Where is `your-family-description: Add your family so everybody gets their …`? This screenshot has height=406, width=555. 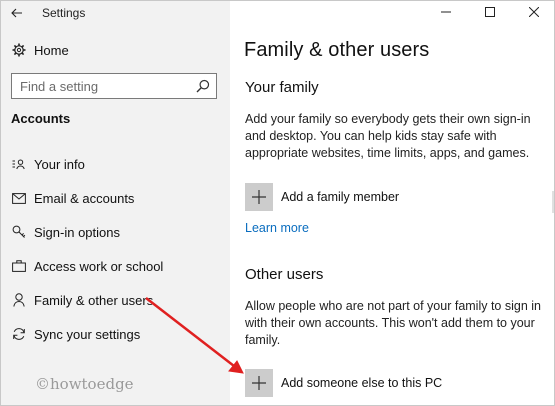
your-family-description: Add your family so everybody gets their … is located at coordinates (388, 136).